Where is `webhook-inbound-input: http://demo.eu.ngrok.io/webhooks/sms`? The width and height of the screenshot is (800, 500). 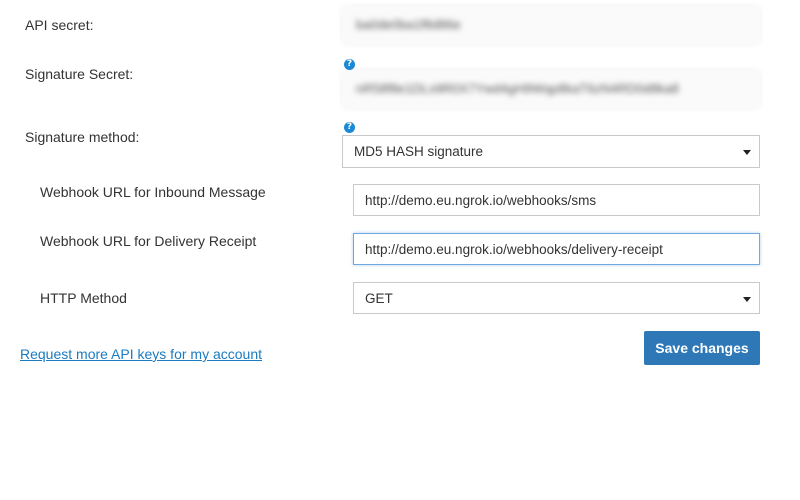 webhook-inbound-input: http://demo.eu.ngrok.io/webhooks/sms is located at coordinates (556, 200).